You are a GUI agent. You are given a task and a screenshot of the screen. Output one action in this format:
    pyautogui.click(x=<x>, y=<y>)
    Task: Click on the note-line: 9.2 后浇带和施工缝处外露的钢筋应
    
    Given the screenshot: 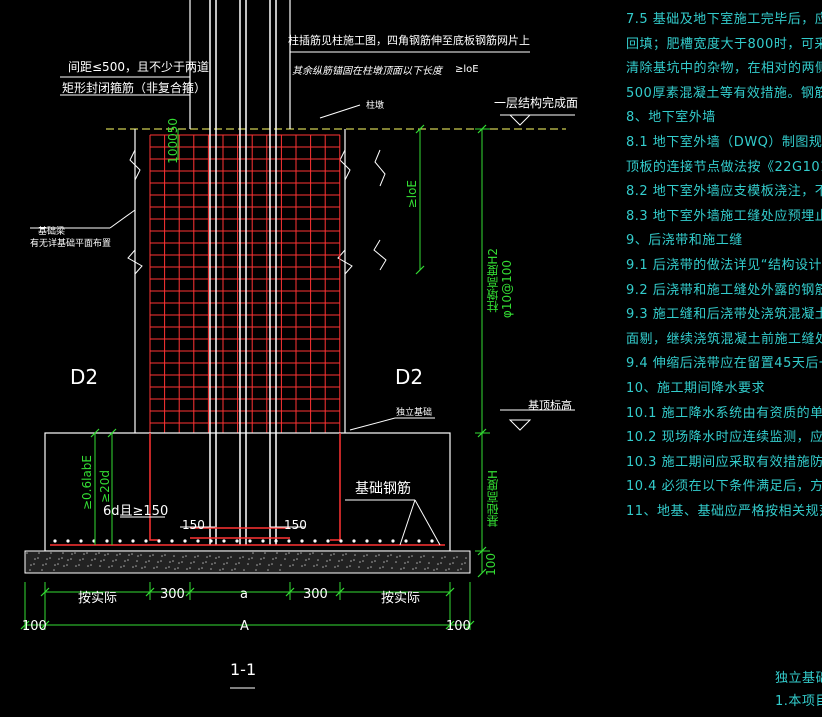 What is the action you would take?
    pyautogui.click(x=724, y=290)
    